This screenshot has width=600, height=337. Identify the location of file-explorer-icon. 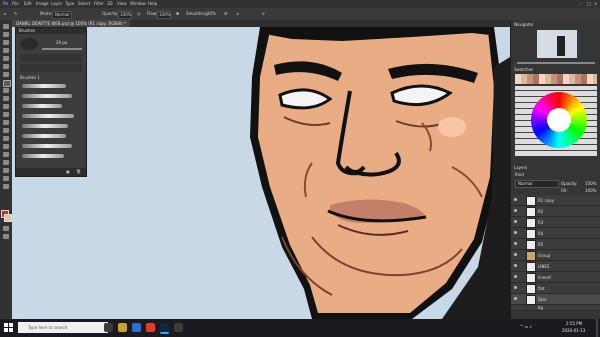
(122, 327).